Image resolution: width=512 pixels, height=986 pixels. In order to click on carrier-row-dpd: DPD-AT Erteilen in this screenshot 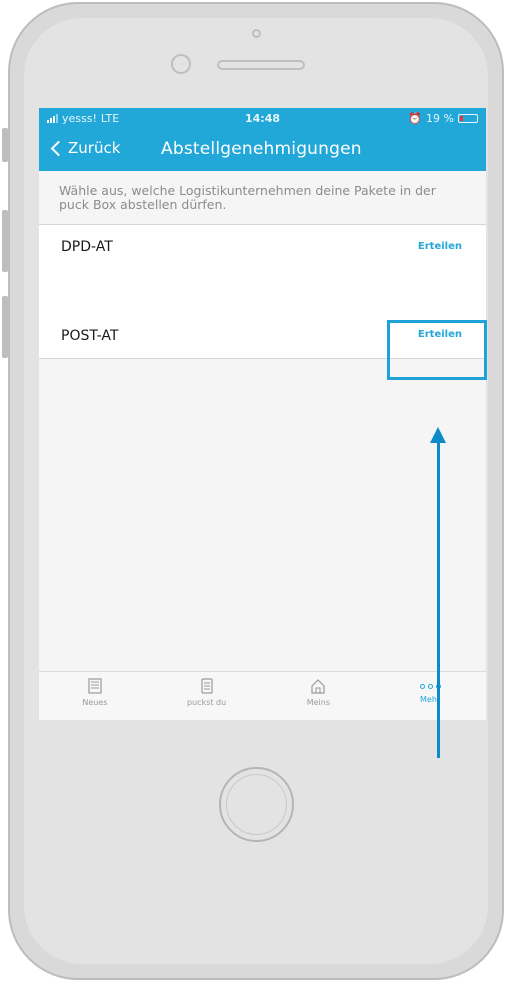, I will do `click(262, 258)`.